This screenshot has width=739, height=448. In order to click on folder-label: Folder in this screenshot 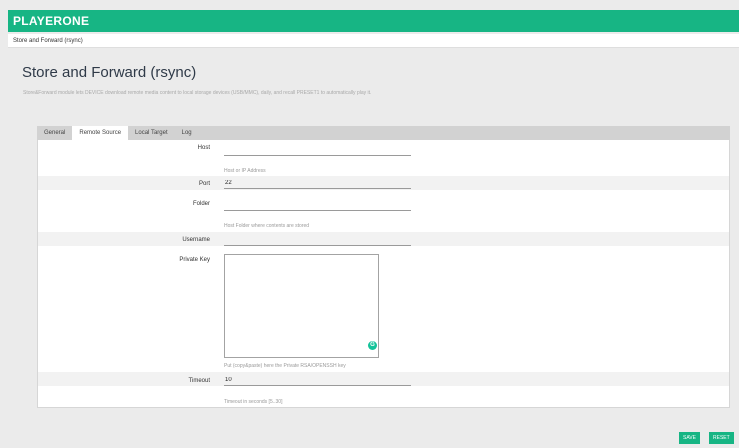, I will do `click(201, 204)`.